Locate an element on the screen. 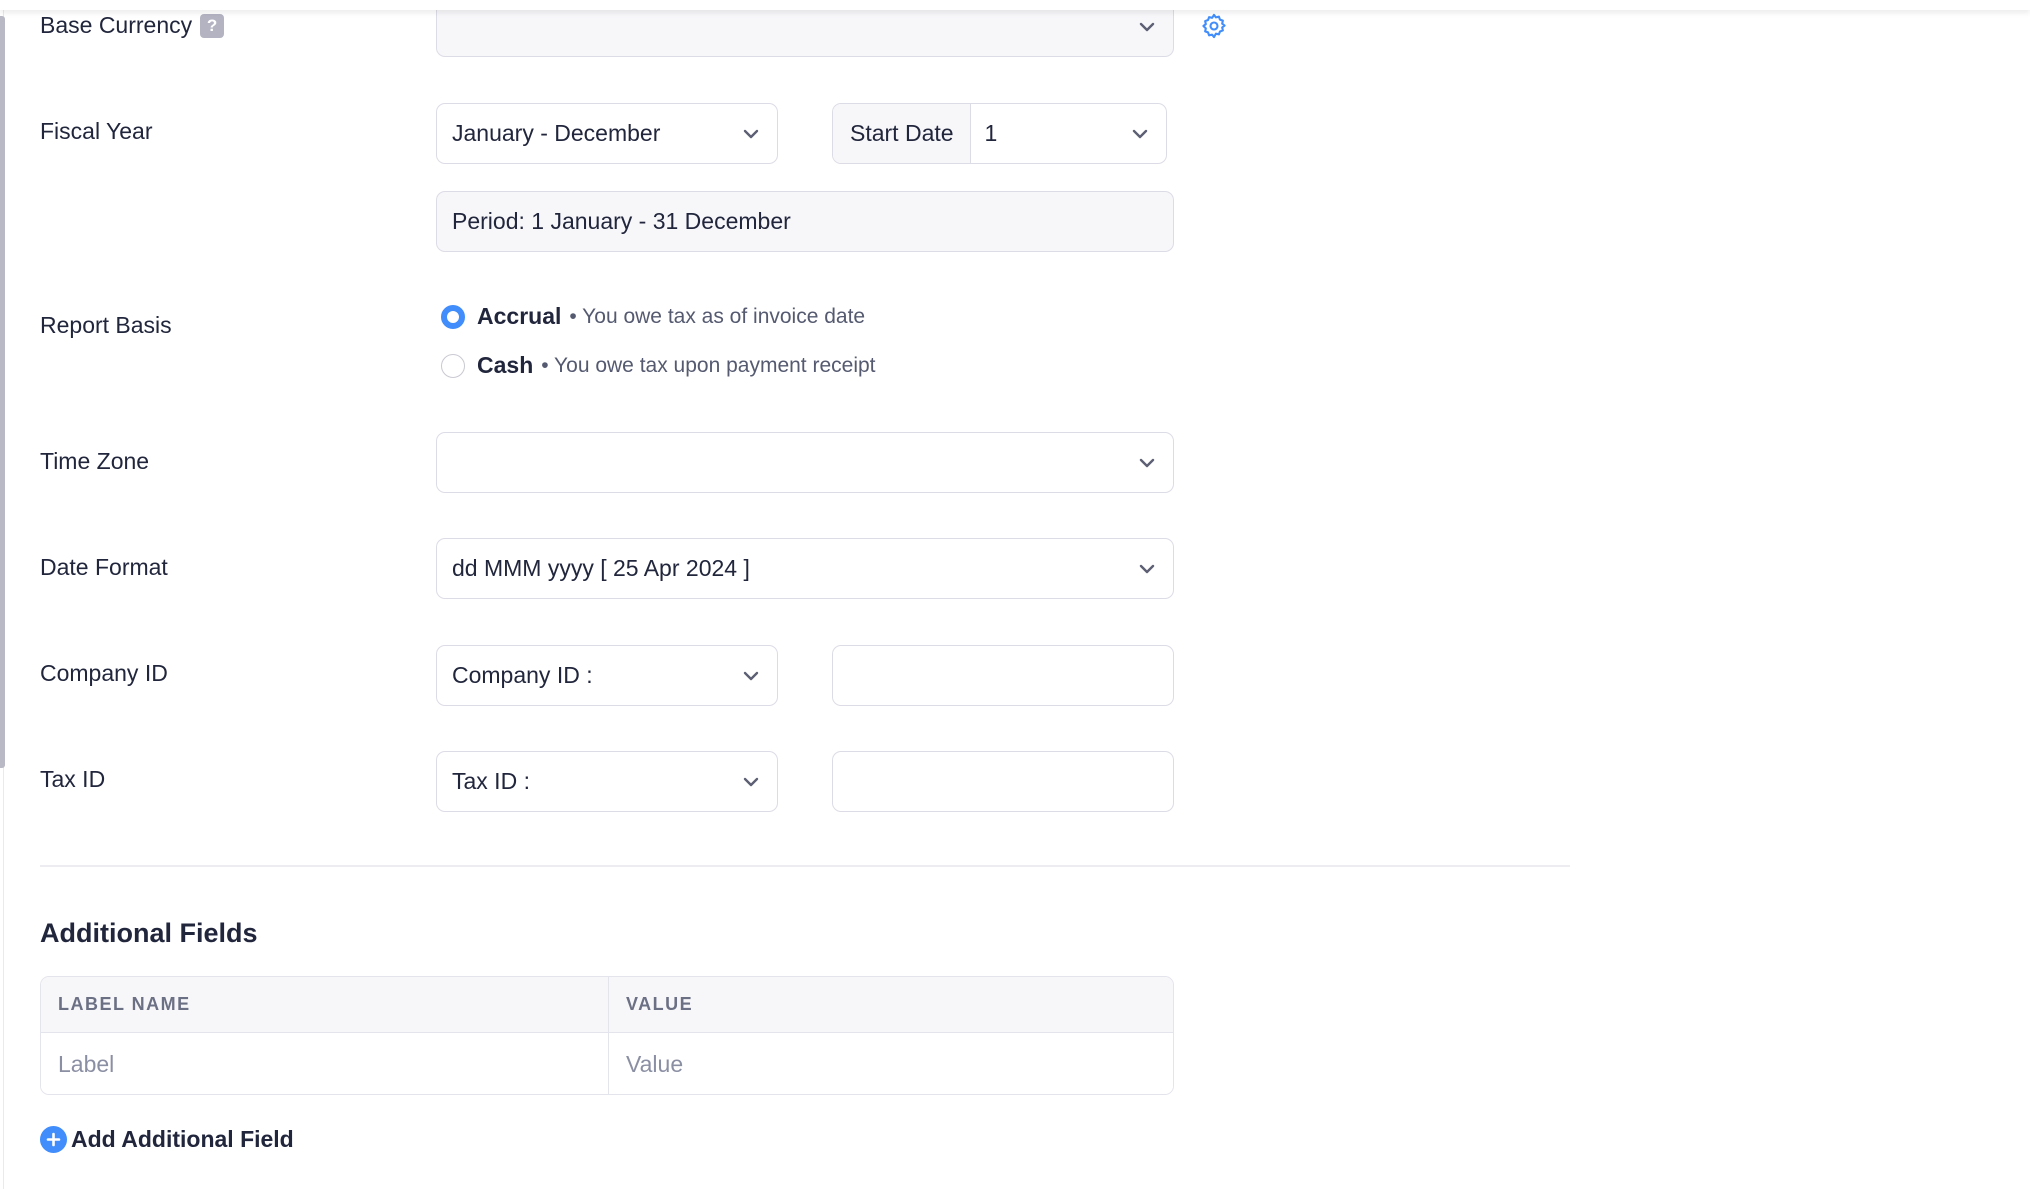  date-format-label-text: Date Format is located at coordinates (104, 567).